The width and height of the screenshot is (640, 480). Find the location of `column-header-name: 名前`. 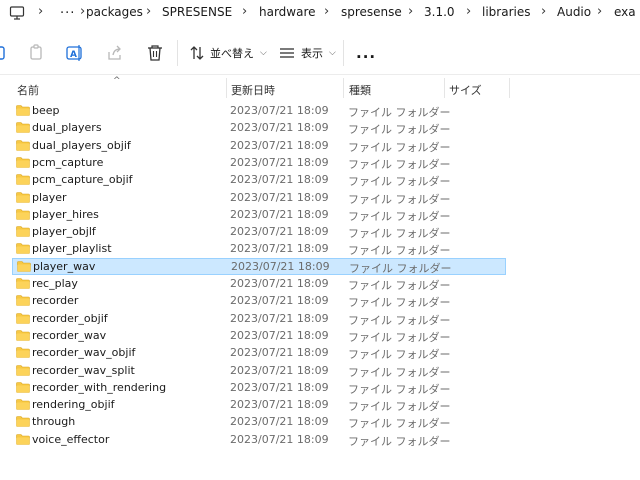

column-header-name: 名前 is located at coordinates (28, 90).